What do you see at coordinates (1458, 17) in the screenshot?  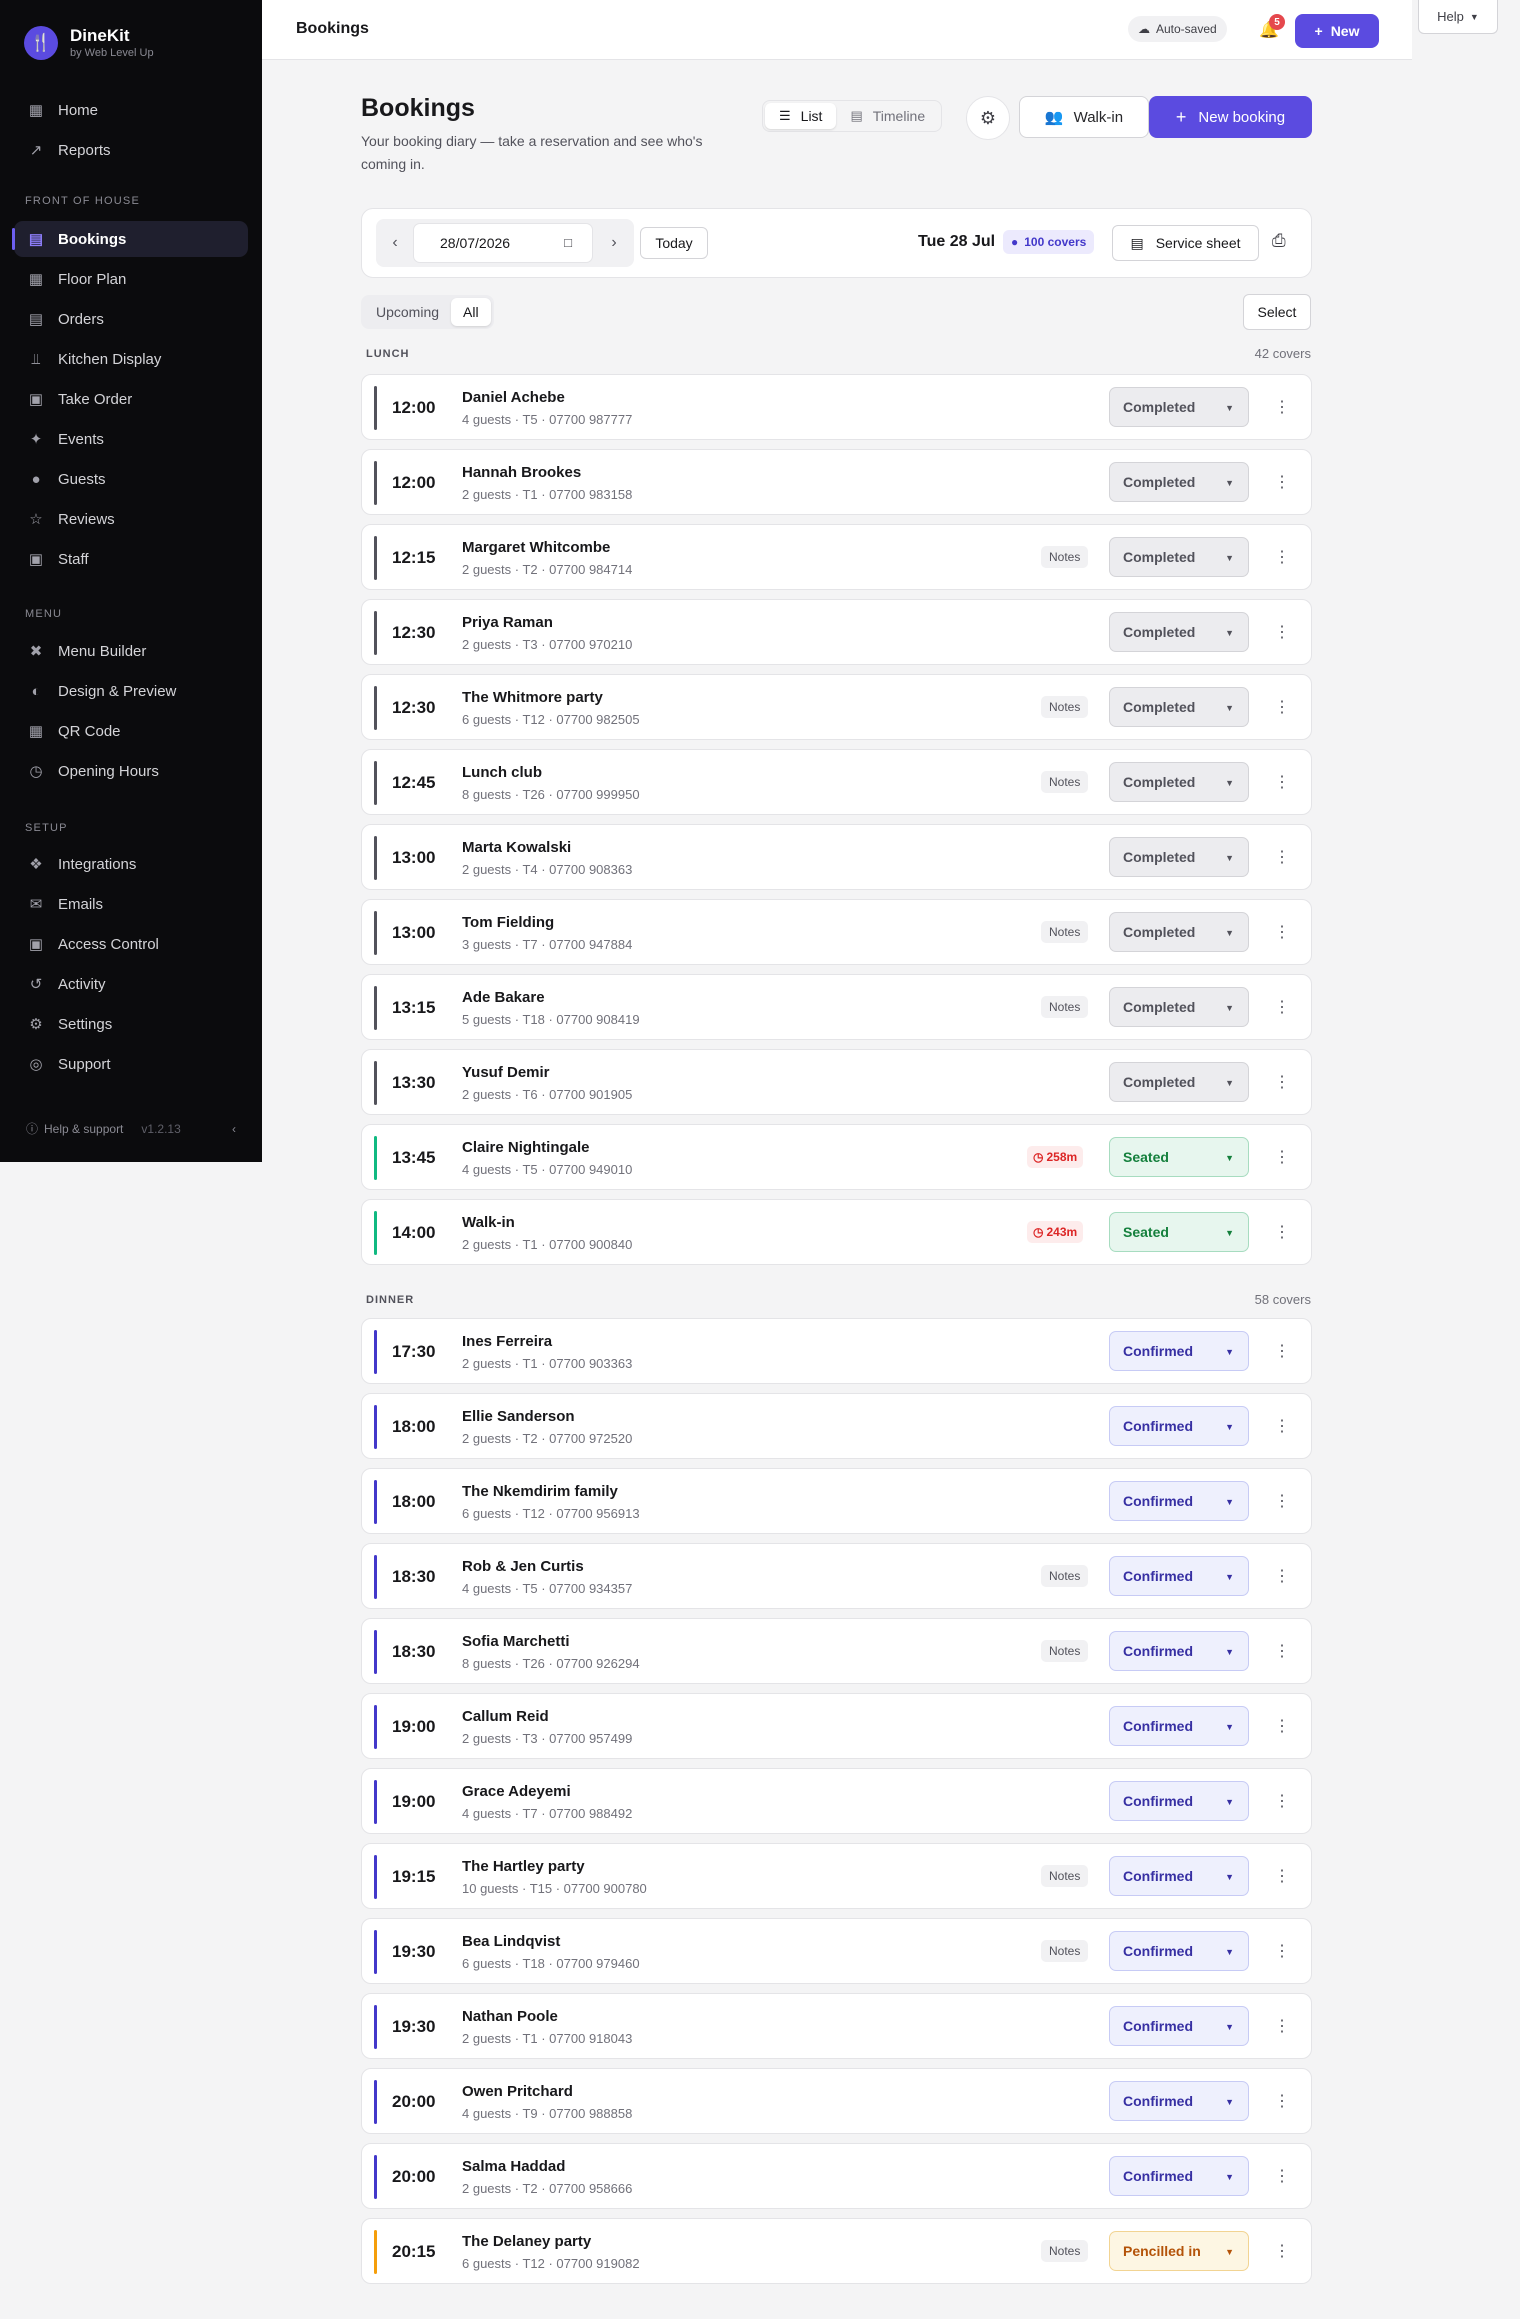 I see `help-button: Help ▼` at bounding box center [1458, 17].